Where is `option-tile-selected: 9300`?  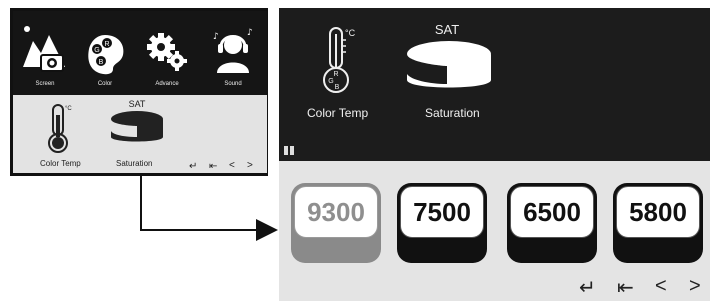 option-tile-selected: 9300 is located at coordinates (336, 223).